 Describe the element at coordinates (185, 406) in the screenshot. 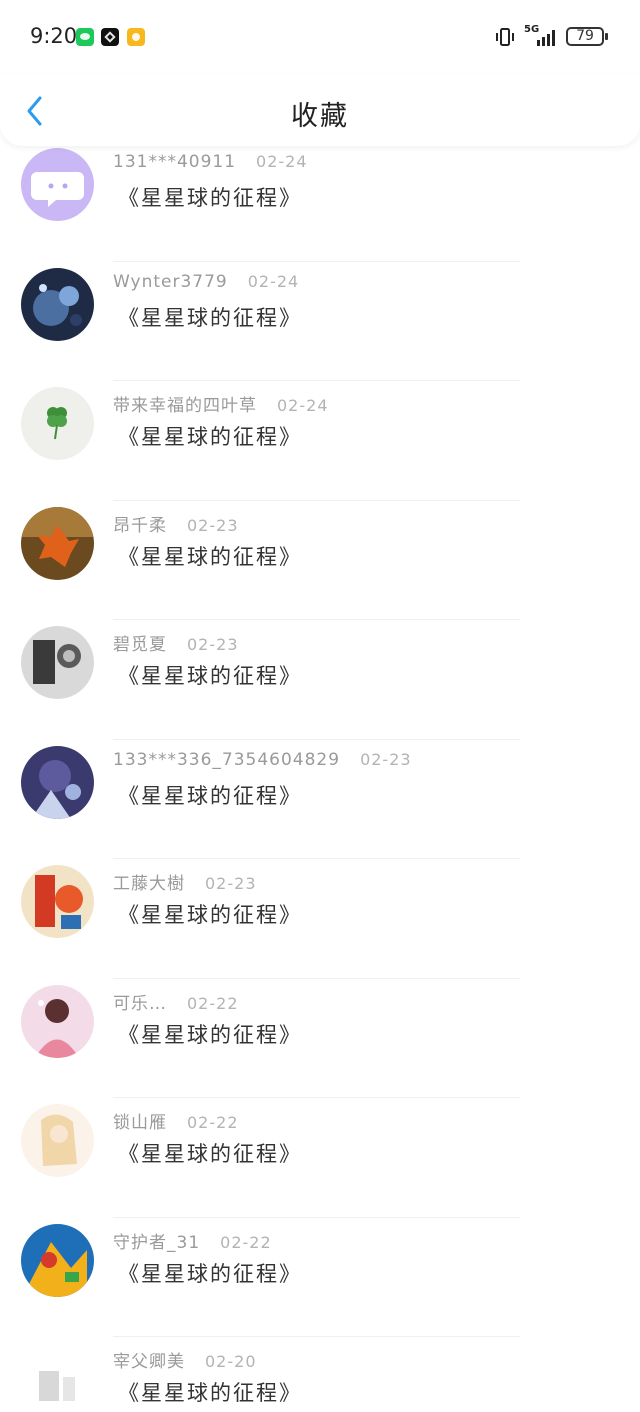

I see `user-name: 带来幸福的四叶草` at that location.